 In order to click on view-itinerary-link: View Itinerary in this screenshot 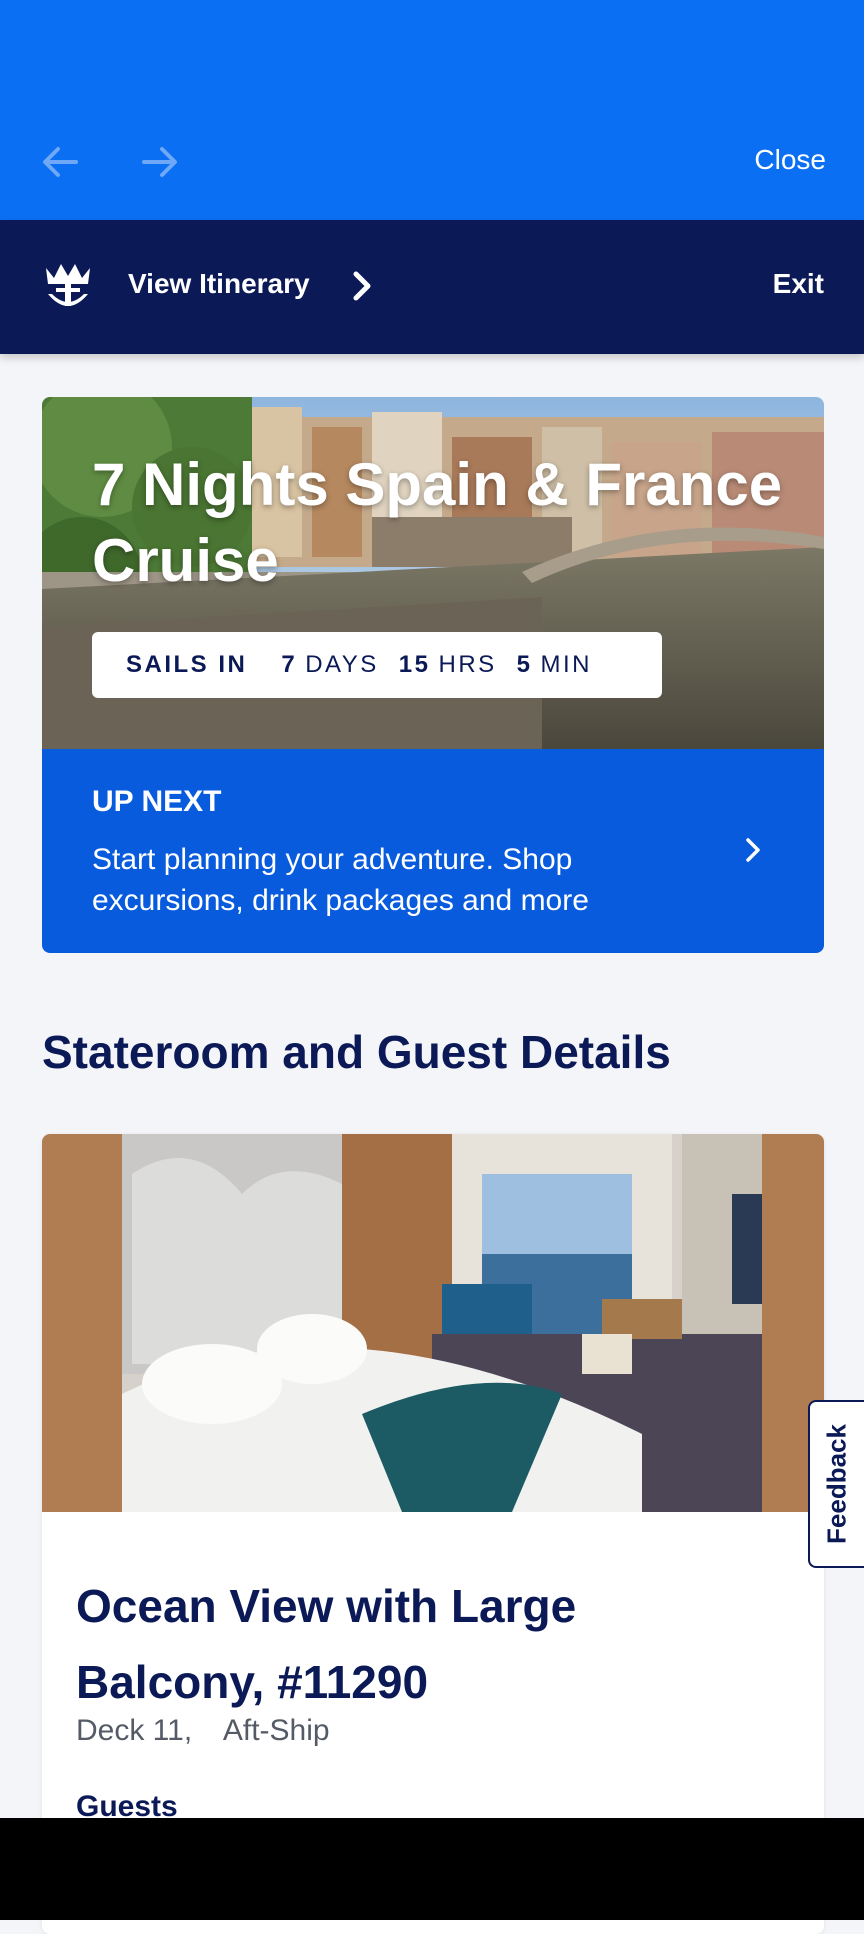, I will do `click(219, 284)`.